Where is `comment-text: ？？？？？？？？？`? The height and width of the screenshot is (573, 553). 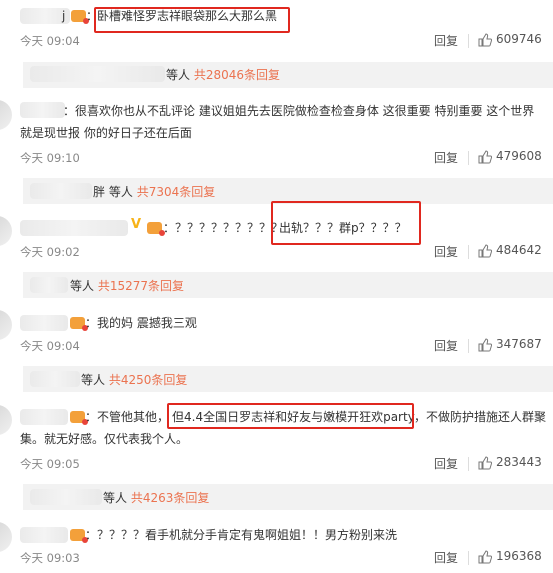 comment-text: ？？？？？？？？？ is located at coordinates (229, 228).